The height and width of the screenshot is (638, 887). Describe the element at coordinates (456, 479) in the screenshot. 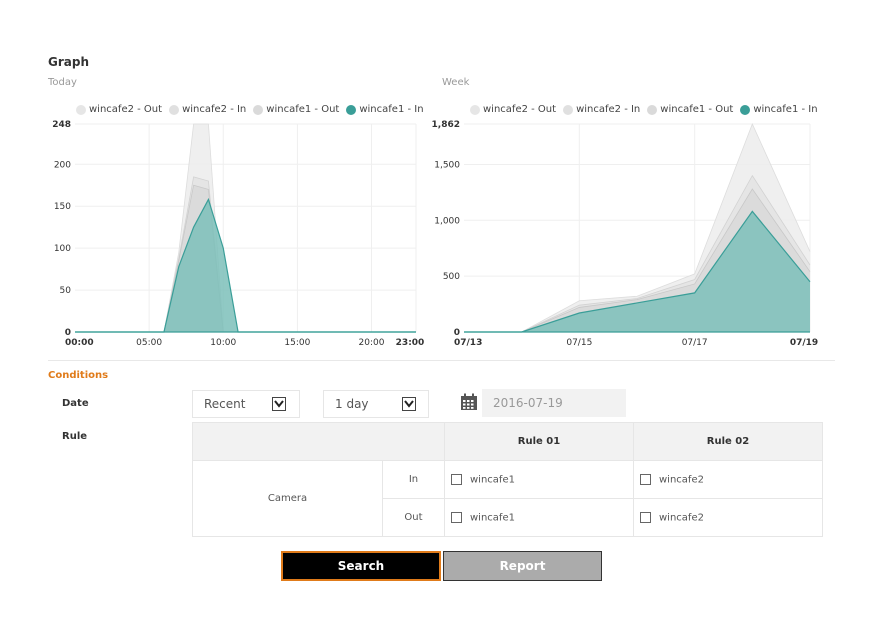

I see `rule01-in-checkbox` at that location.